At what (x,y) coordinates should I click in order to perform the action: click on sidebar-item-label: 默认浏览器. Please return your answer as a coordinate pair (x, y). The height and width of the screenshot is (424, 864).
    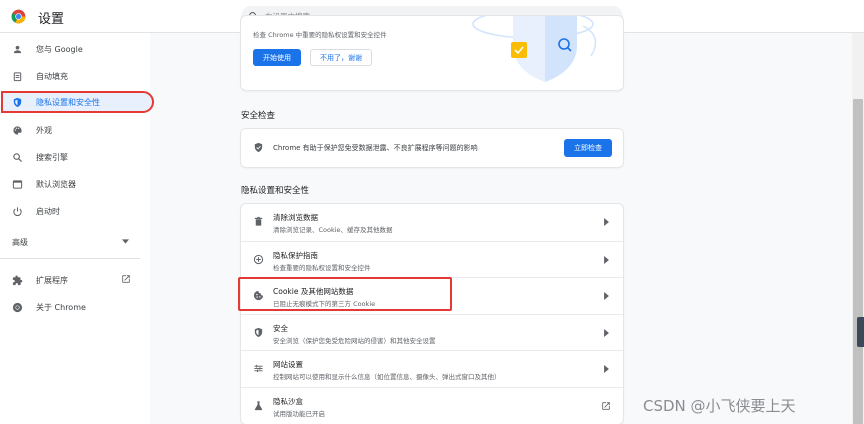
    Looking at the image, I should click on (56, 184).